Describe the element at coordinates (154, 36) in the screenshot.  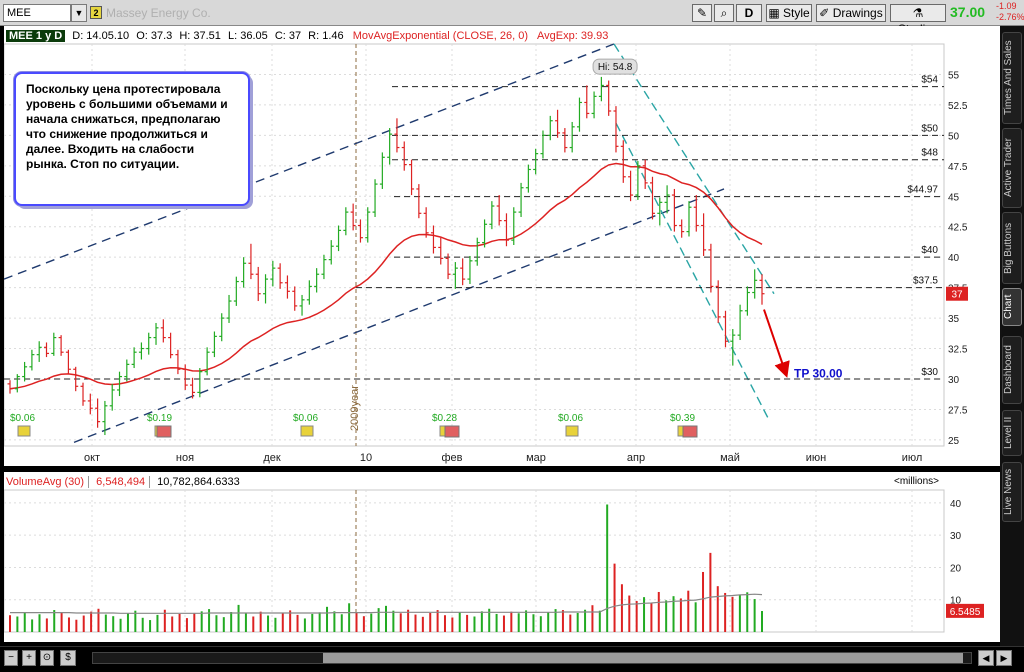
I see `bar-open: O: 37.3` at that location.